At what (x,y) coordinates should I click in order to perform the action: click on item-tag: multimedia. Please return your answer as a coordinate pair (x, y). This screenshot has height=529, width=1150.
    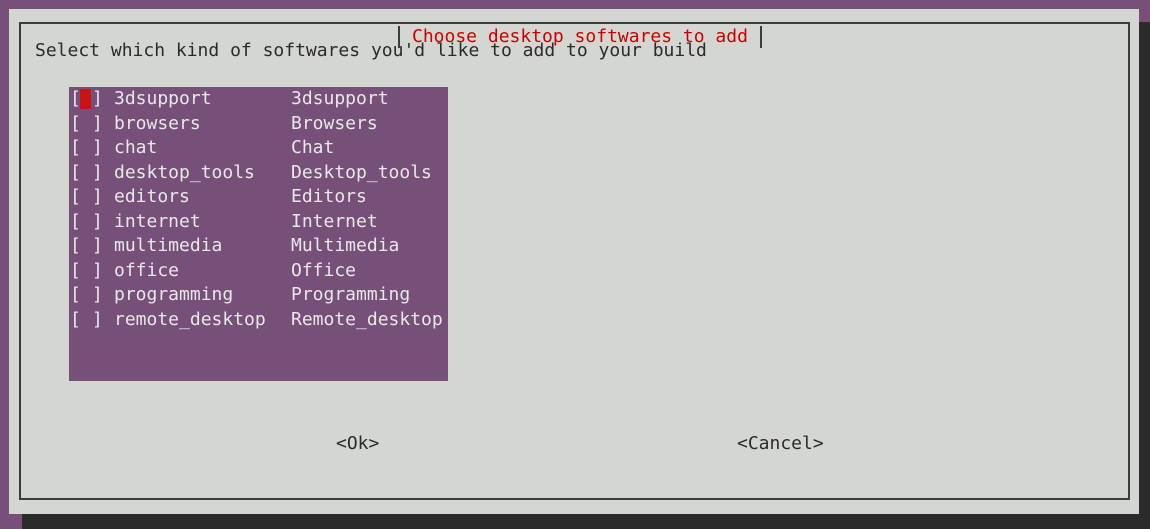
    Looking at the image, I should click on (168, 245).